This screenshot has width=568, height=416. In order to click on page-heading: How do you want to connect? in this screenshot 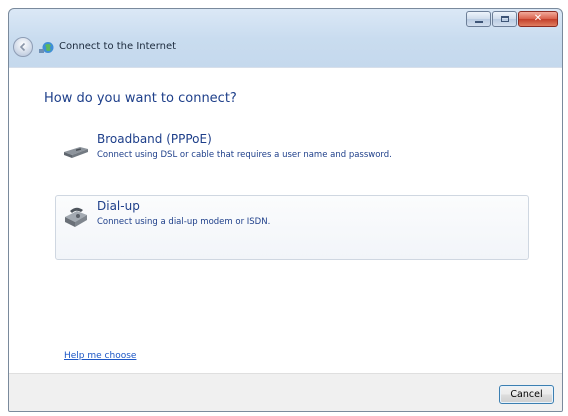, I will do `click(140, 98)`.